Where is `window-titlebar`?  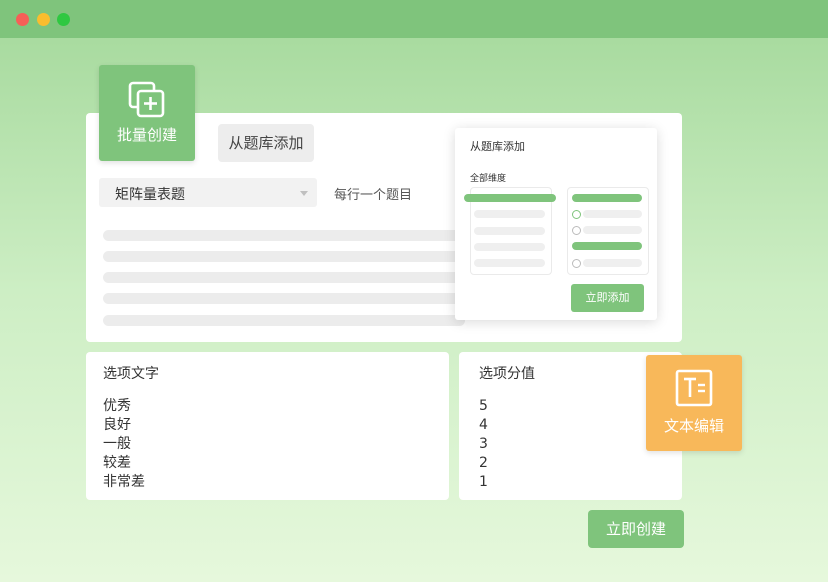
window-titlebar is located at coordinates (414, 19).